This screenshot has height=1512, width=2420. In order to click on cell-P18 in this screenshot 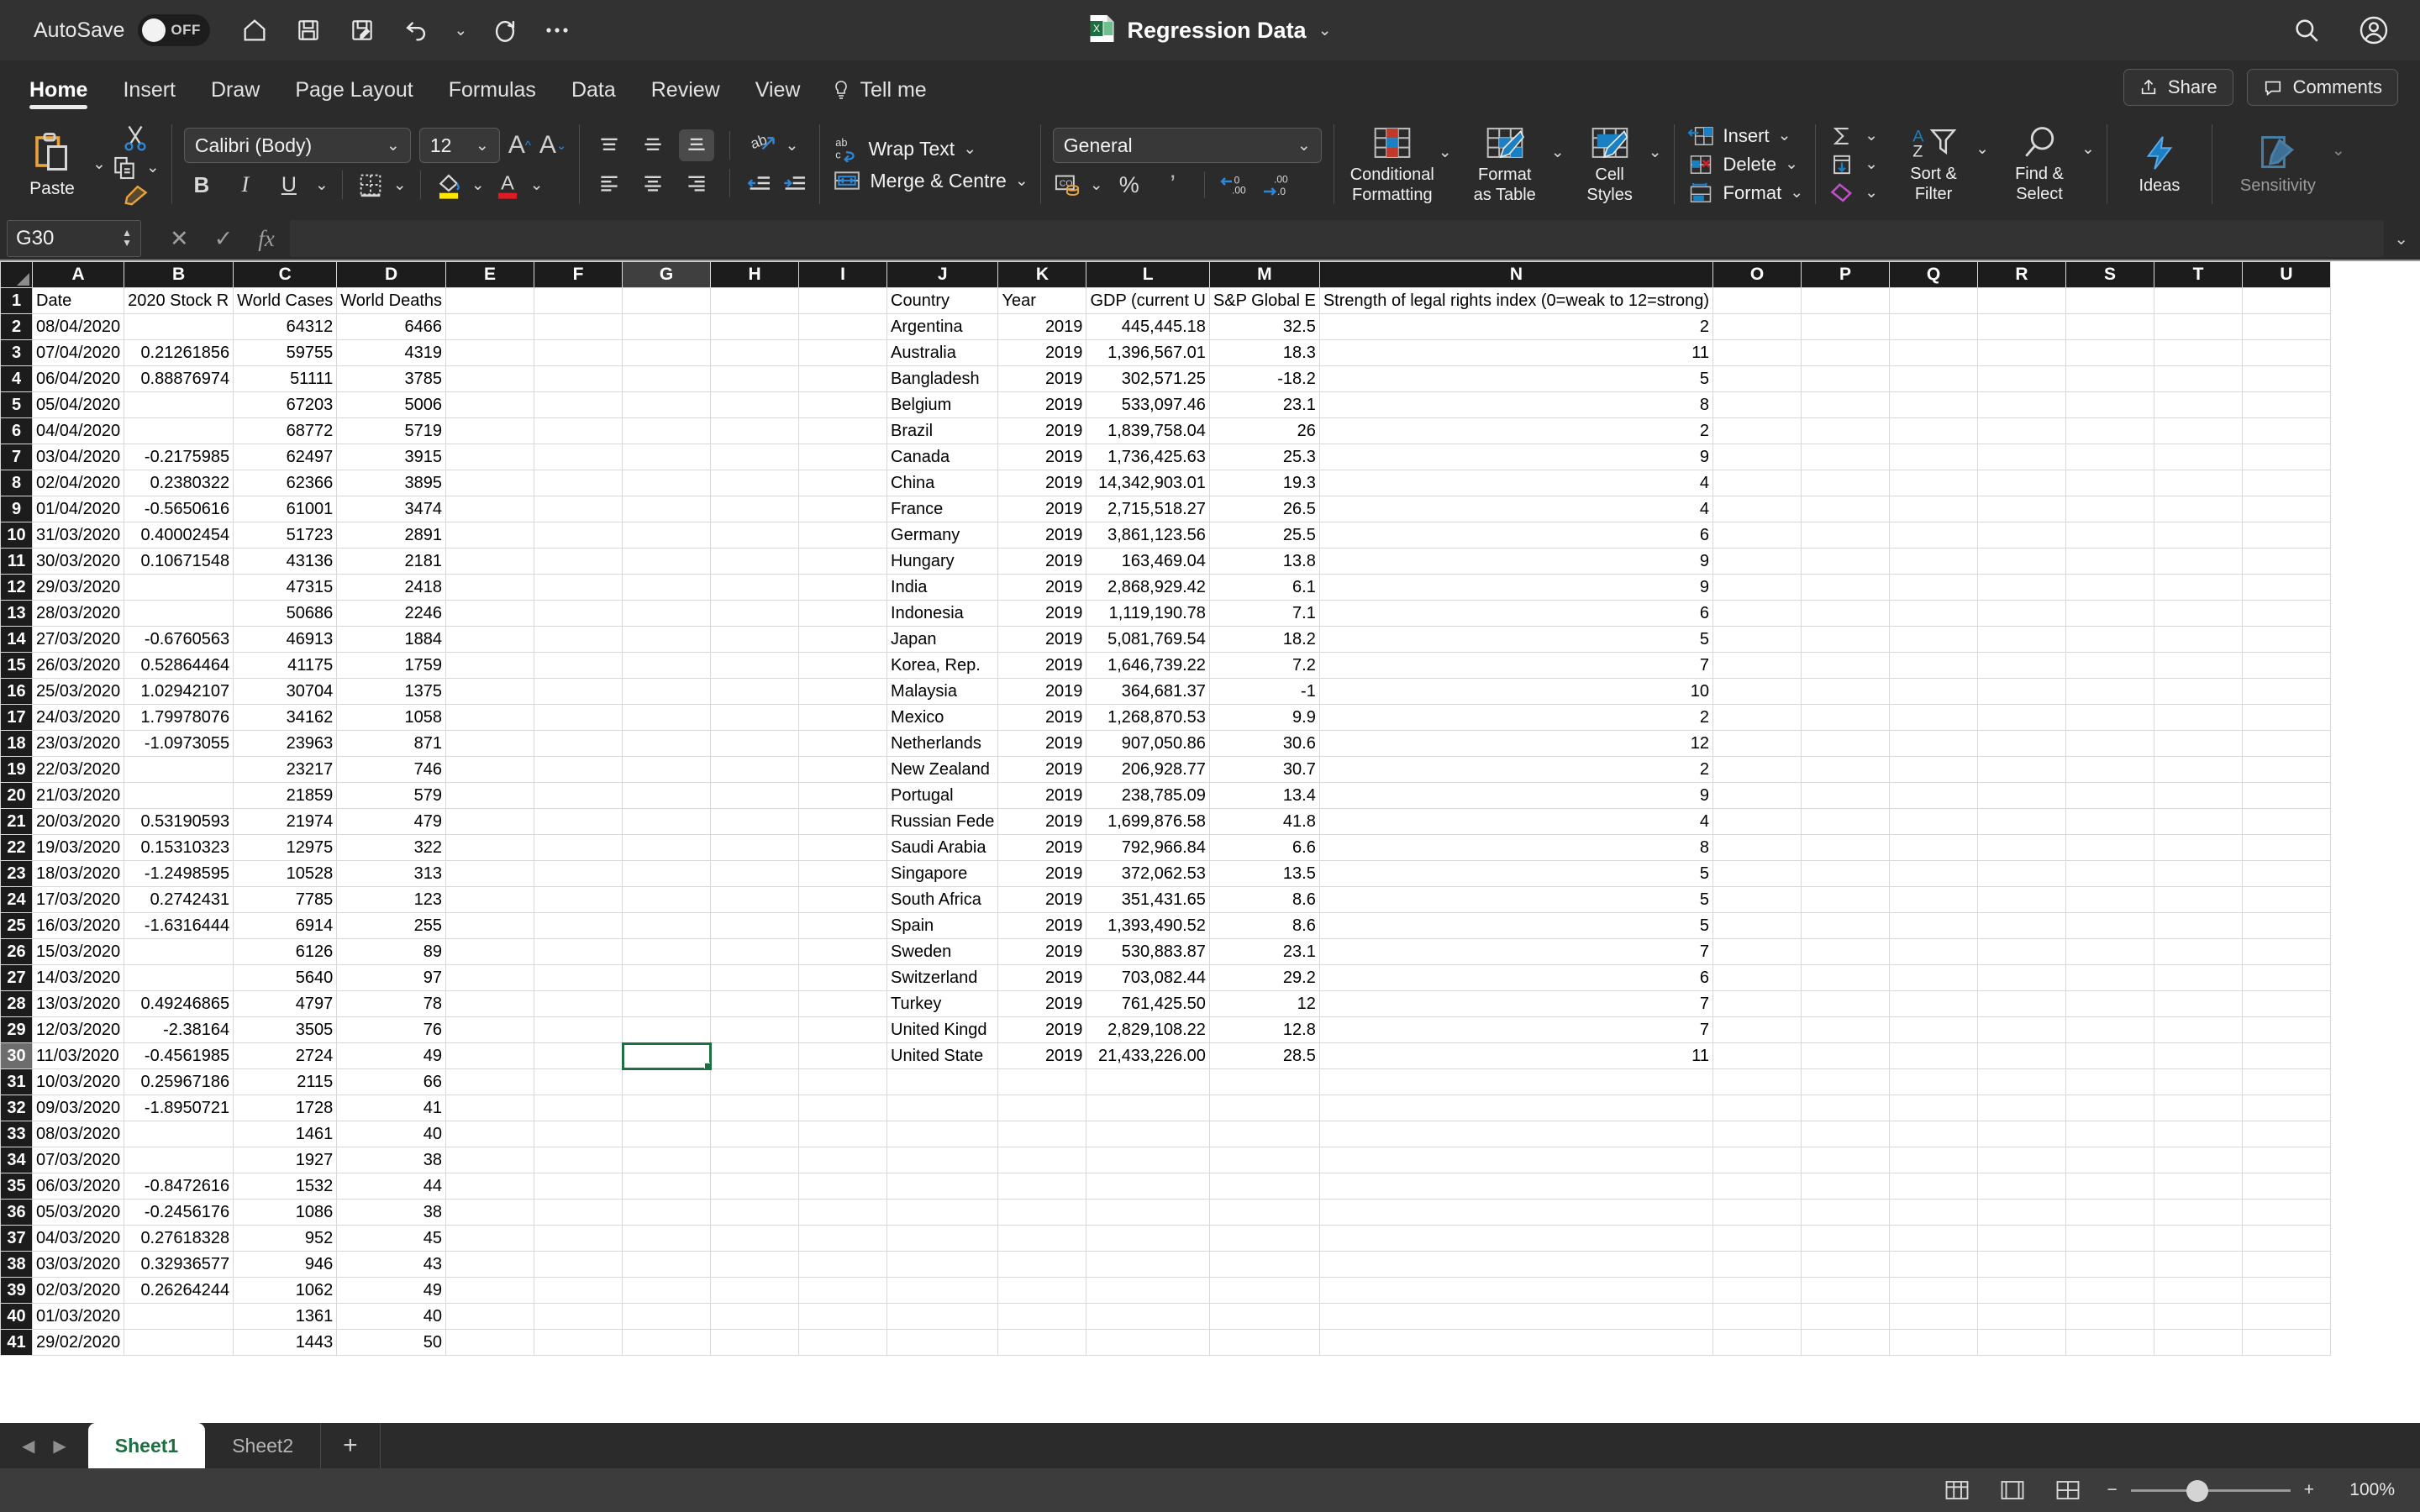, I will do `click(1846, 743)`.